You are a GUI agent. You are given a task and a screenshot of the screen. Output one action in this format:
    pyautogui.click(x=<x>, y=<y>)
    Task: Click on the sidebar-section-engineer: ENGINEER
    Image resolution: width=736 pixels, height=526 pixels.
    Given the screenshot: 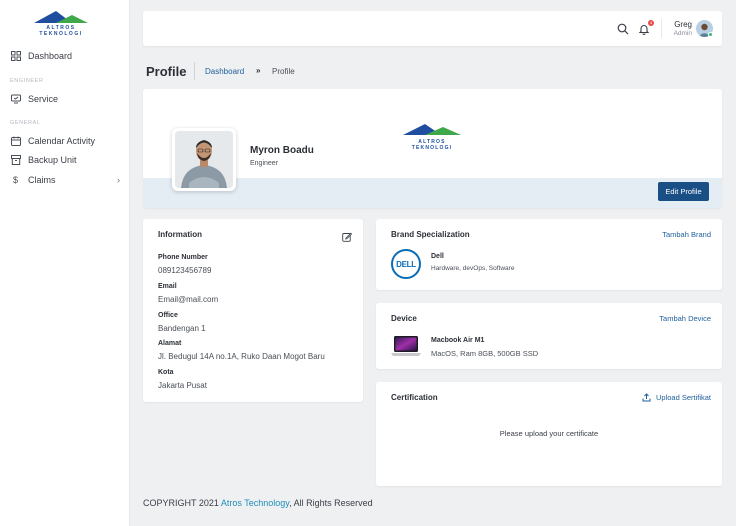 What is the action you would take?
    pyautogui.click(x=27, y=81)
    